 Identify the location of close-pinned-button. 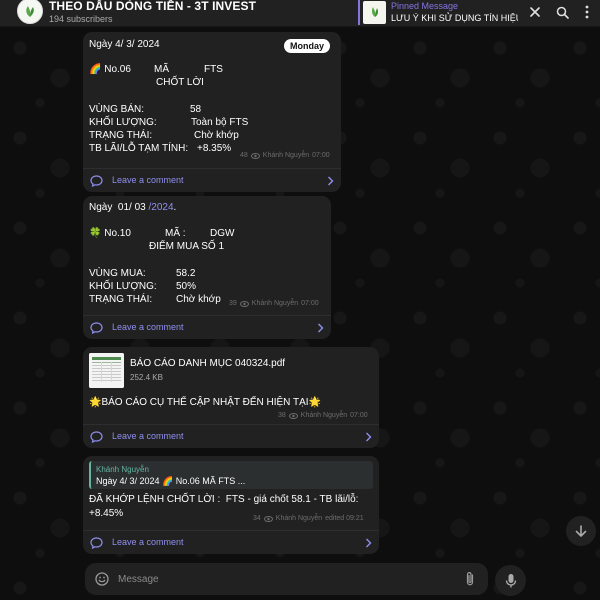
(535, 12).